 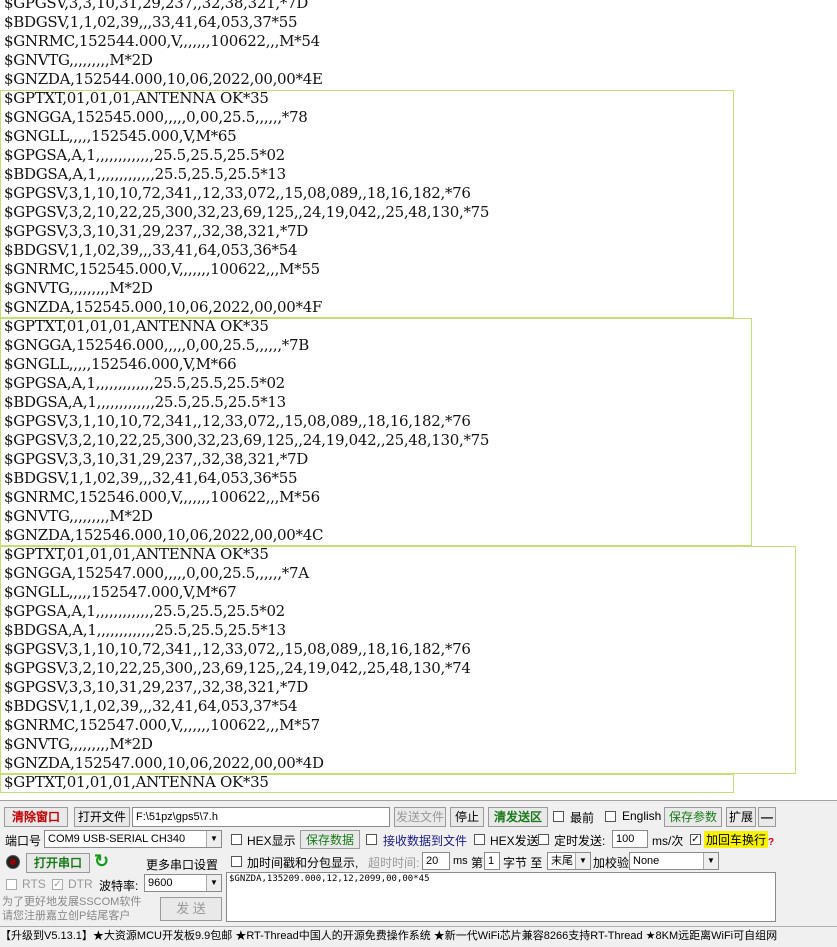 What do you see at coordinates (668, 841) in the screenshot?
I see `interval-unit-label: ms/次` at bounding box center [668, 841].